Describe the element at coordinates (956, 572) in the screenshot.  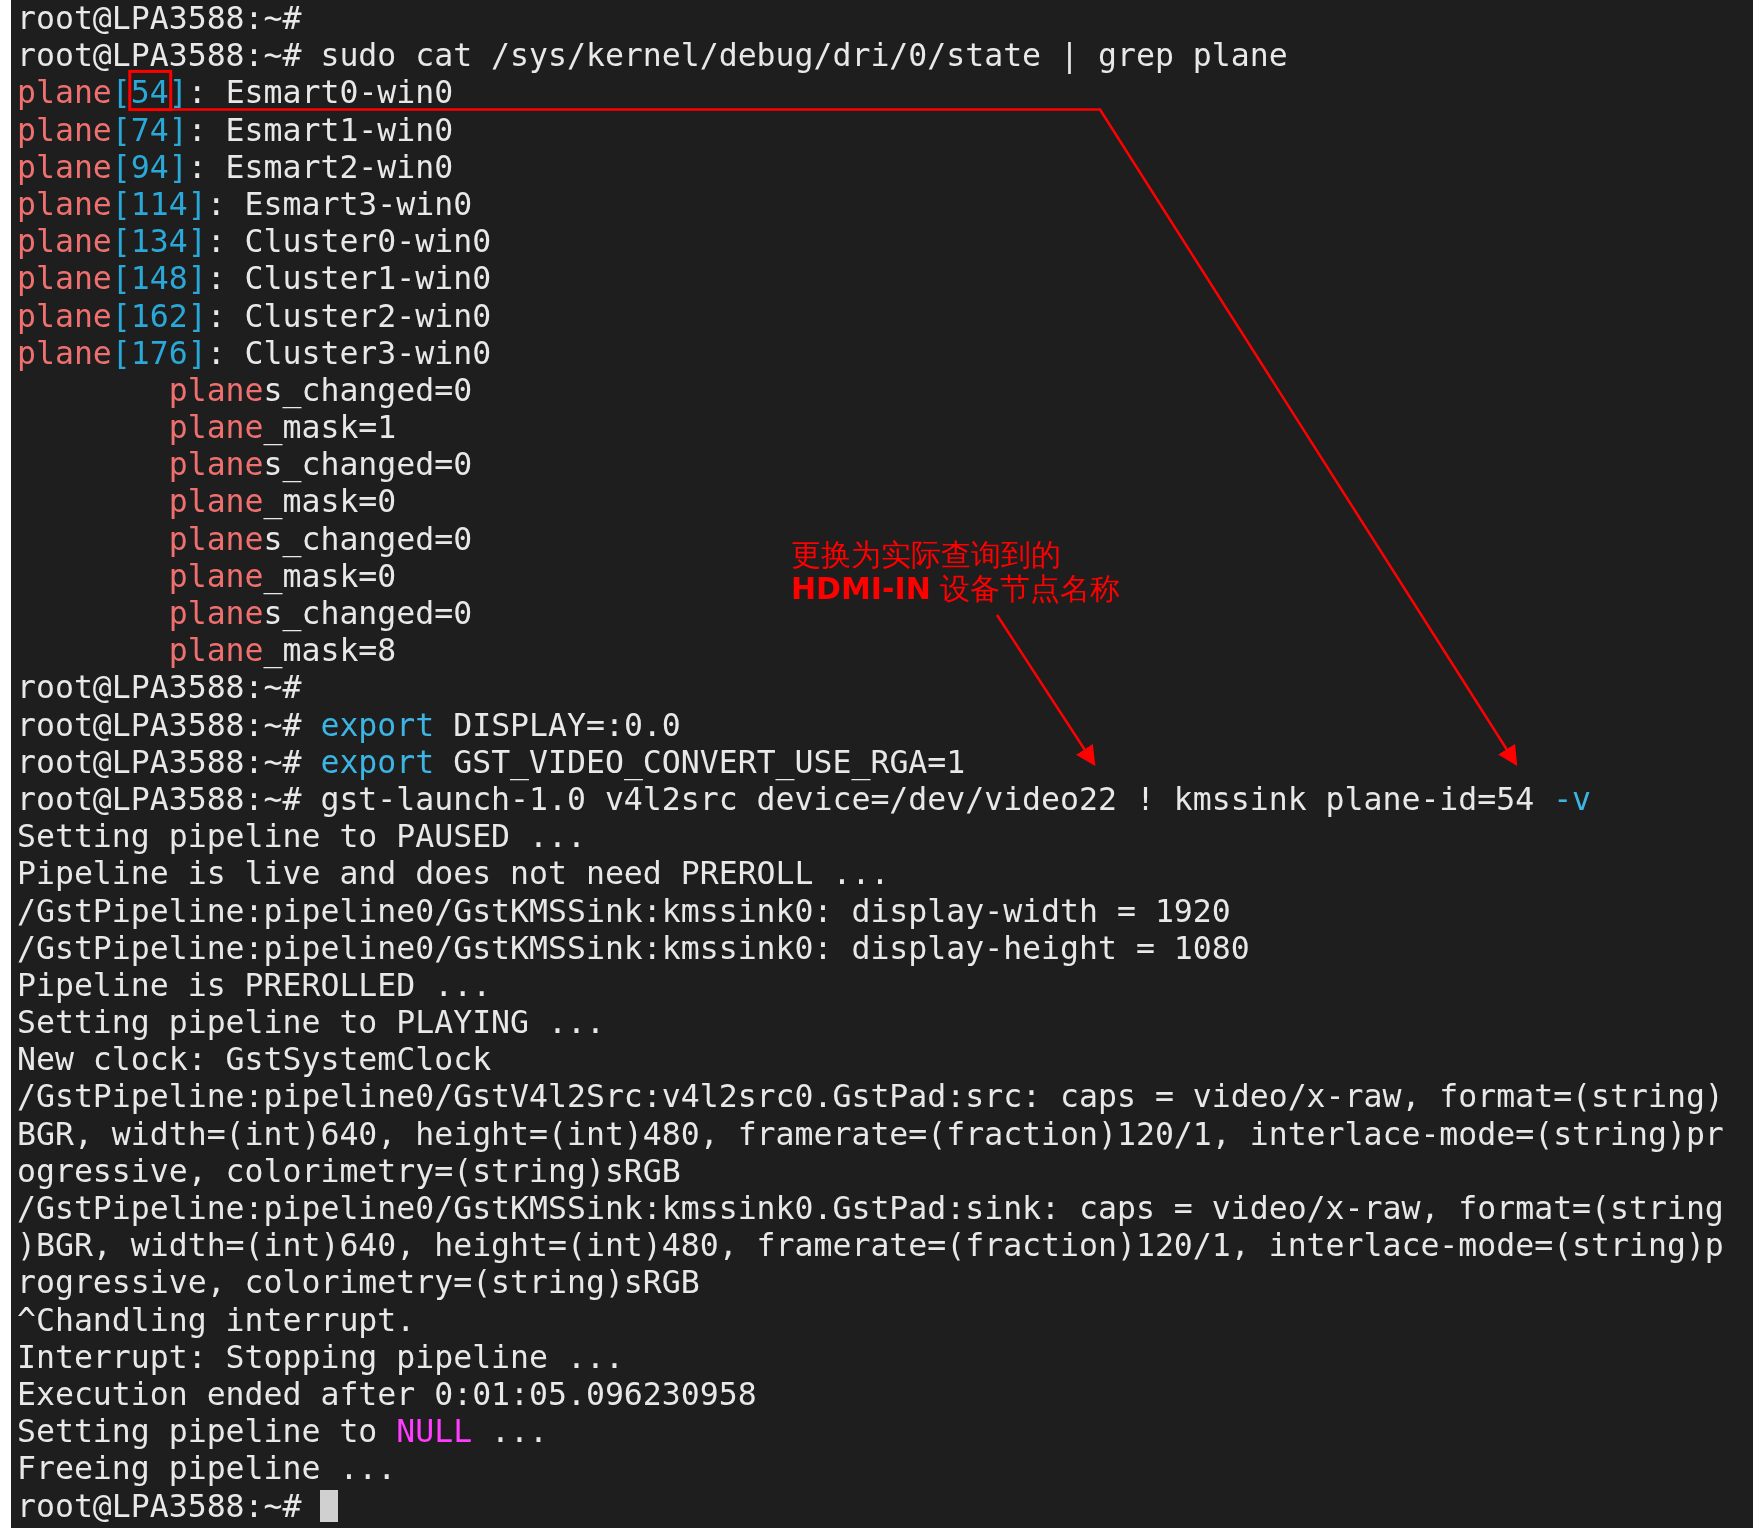
I see `annotation-note: 更换为实际查询到的 HDMI-IN 设备节点名称` at that location.